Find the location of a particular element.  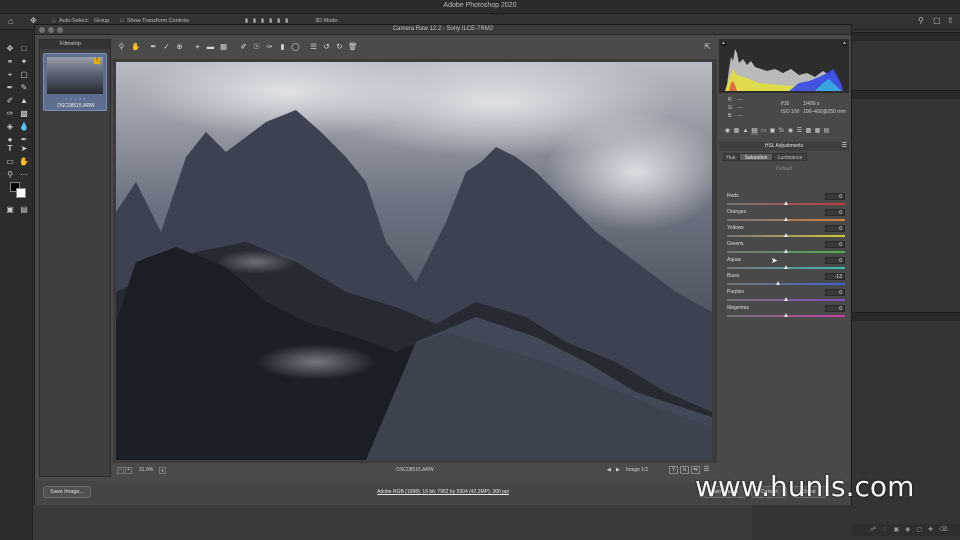

lasso-icon: ⚭ is located at coordinates (10, 61).